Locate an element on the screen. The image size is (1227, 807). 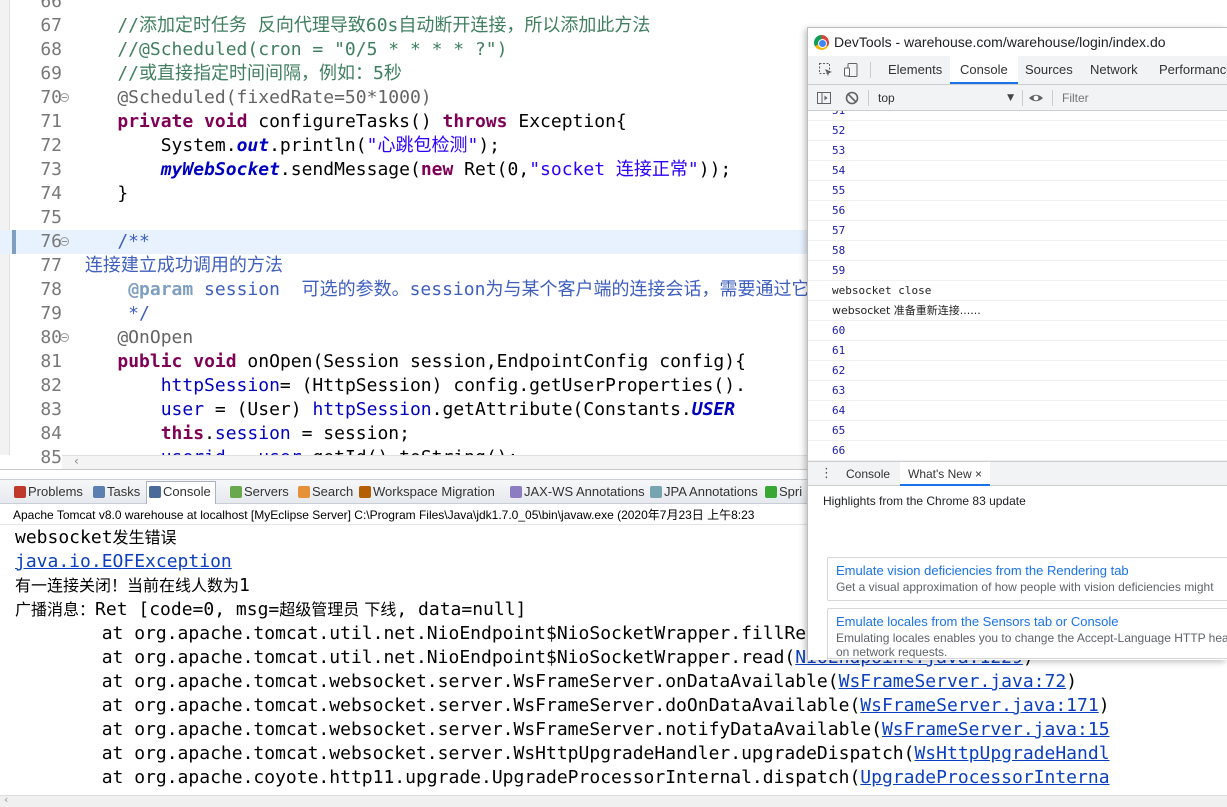
drawer-tab-console: Console is located at coordinates (868, 474).